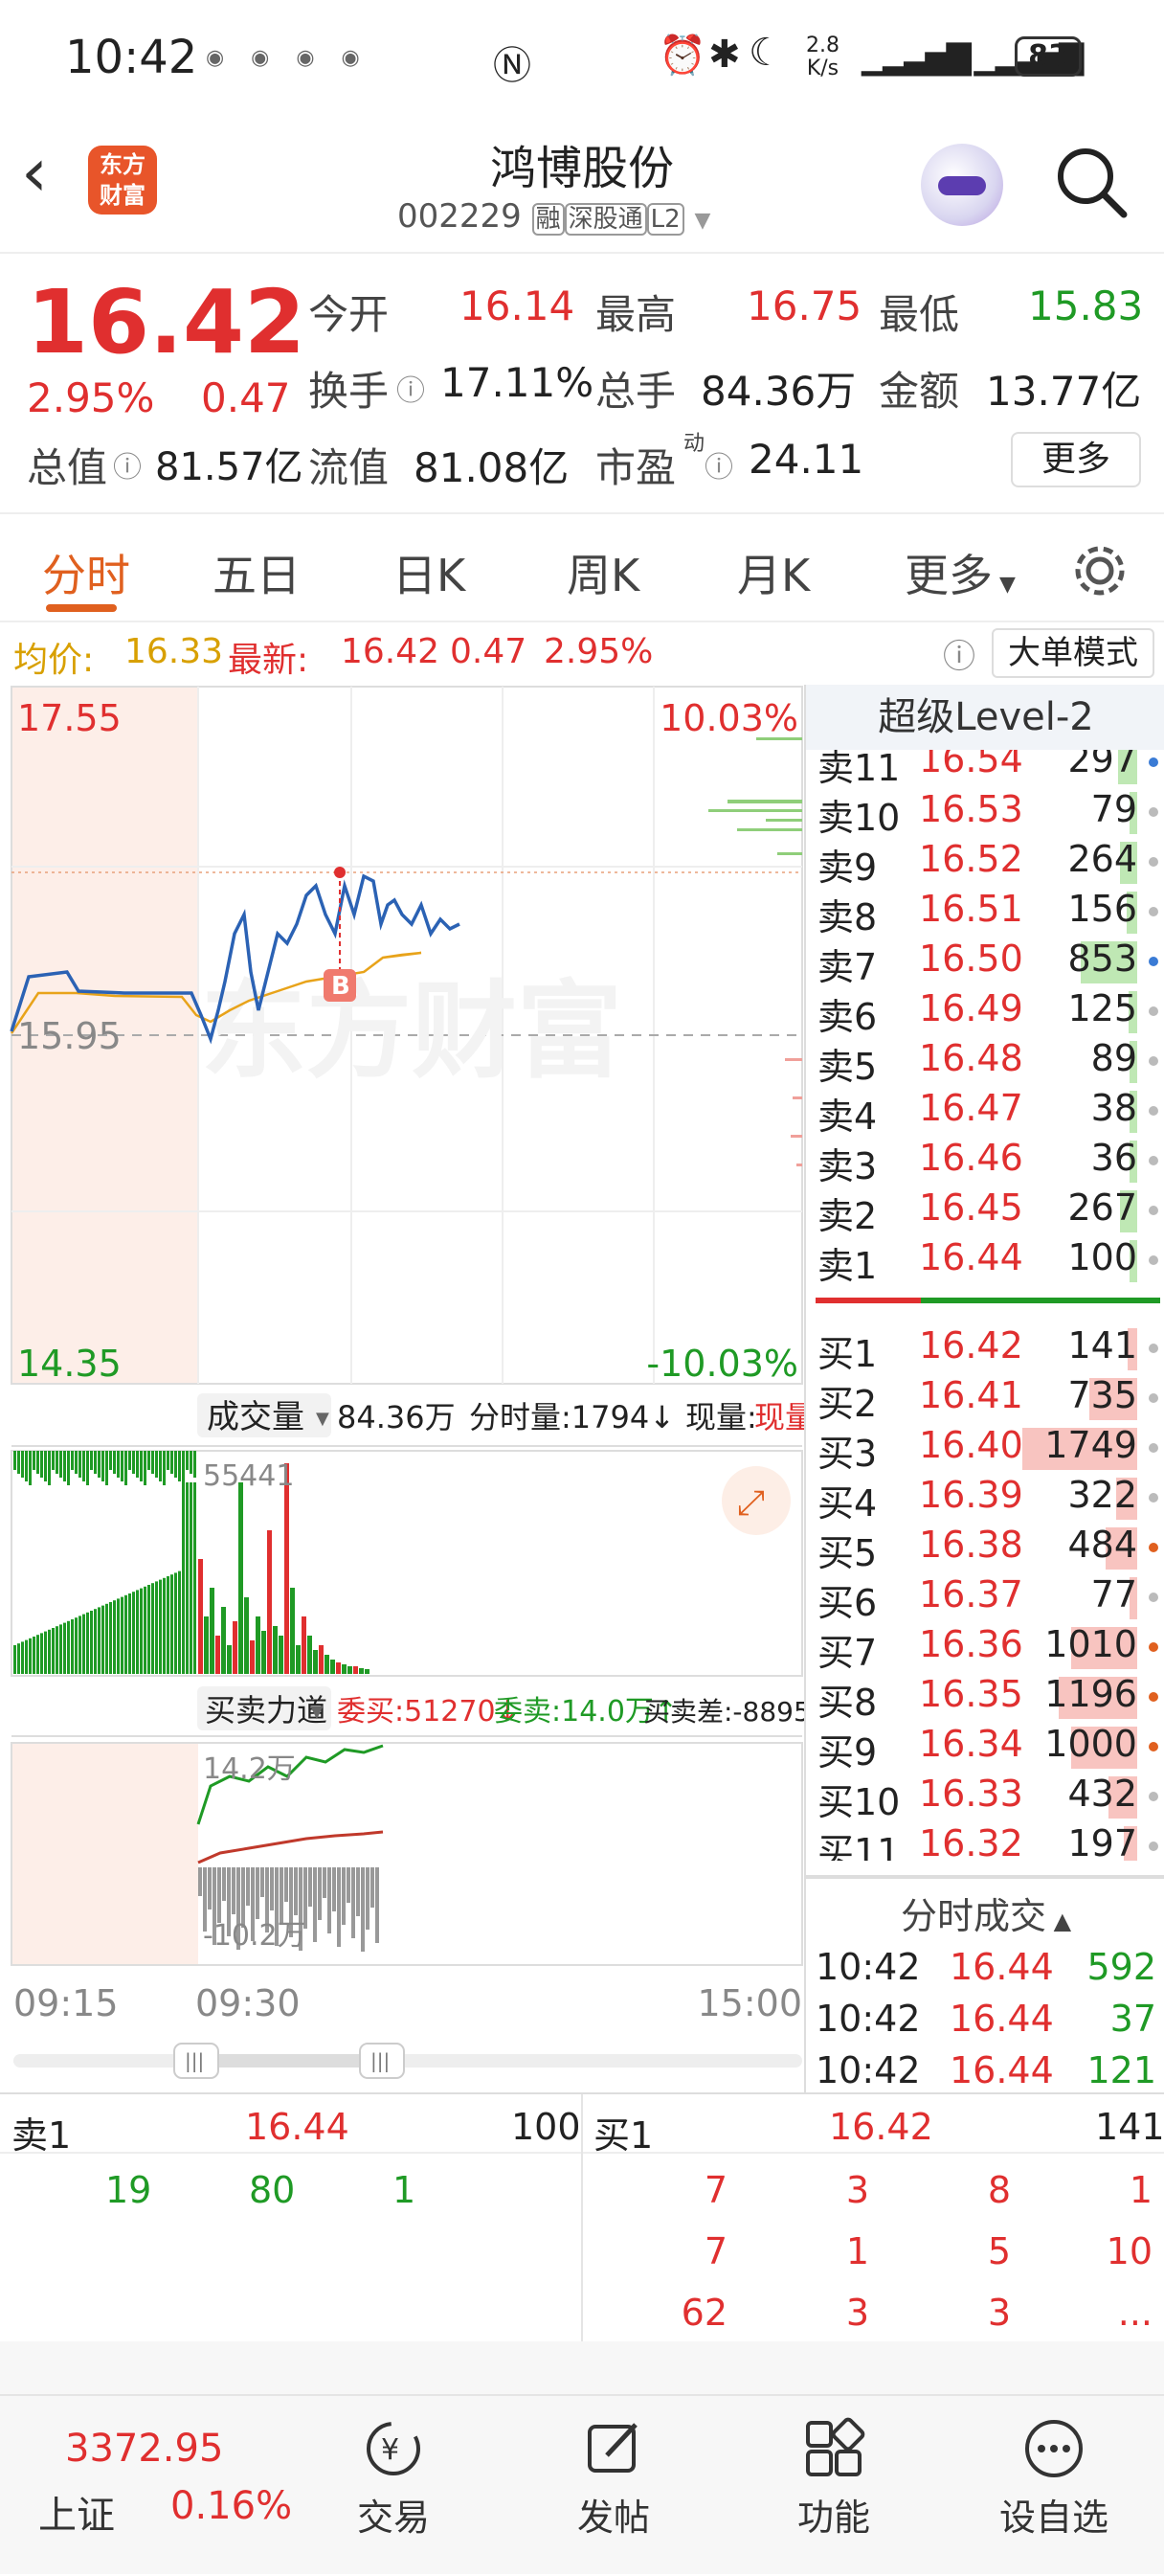  Describe the element at coordinates (246, 397) in the screenshot. I see `change-amount: 0.47` at that location.